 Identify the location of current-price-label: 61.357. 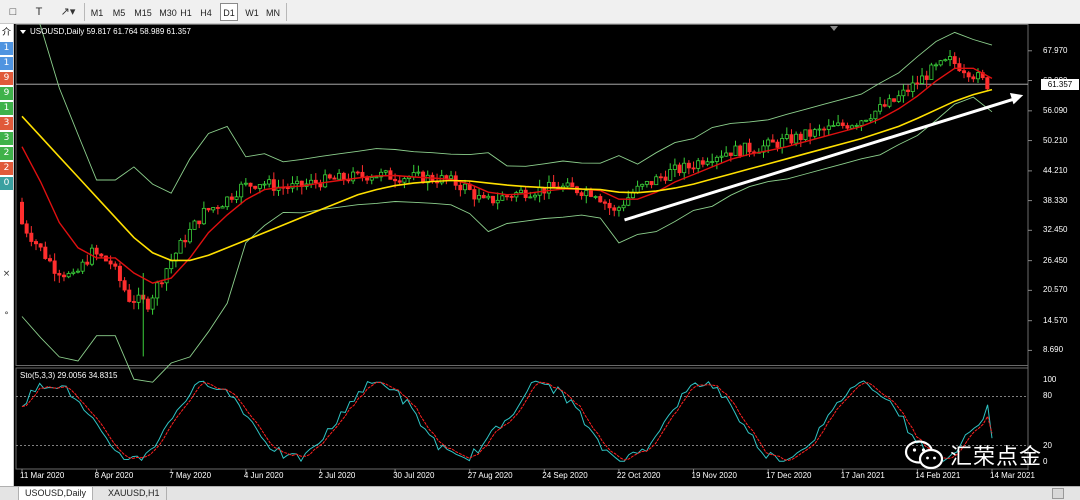
(1060, 85).